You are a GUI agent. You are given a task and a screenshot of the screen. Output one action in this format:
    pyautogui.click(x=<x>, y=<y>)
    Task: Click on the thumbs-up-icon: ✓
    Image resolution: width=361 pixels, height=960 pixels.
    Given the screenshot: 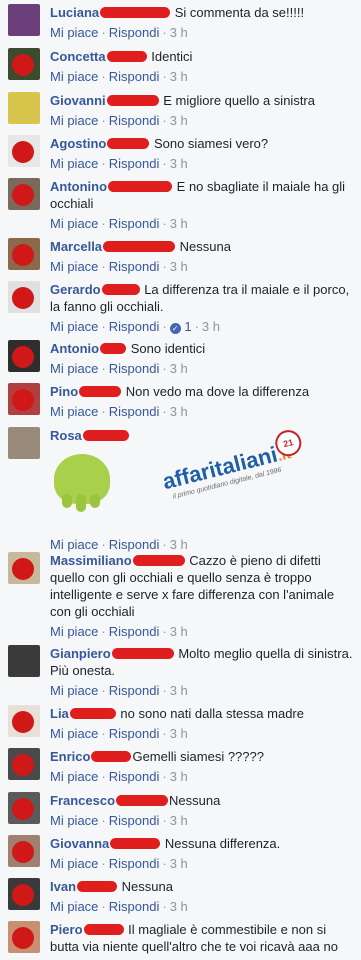 What is the action you would take?
    pyautogui.click(x=175, y=328)
    